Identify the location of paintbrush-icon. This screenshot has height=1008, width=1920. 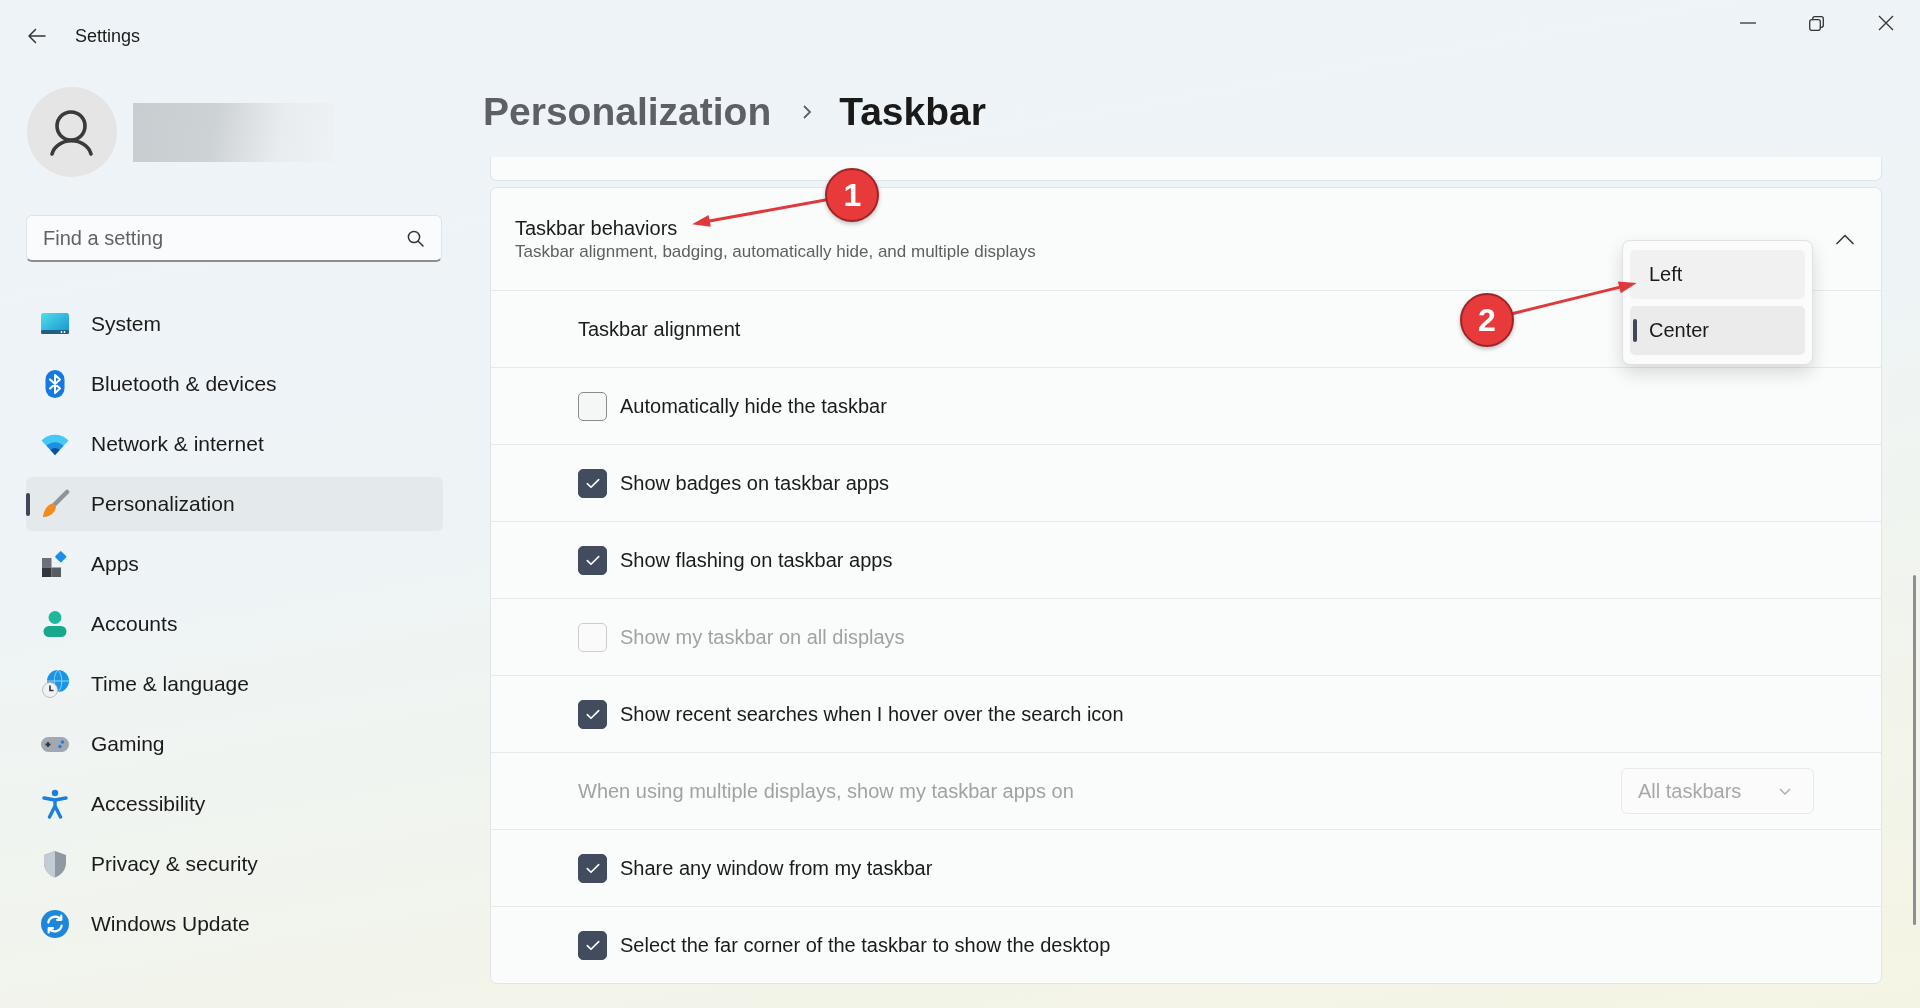
(55, 504).